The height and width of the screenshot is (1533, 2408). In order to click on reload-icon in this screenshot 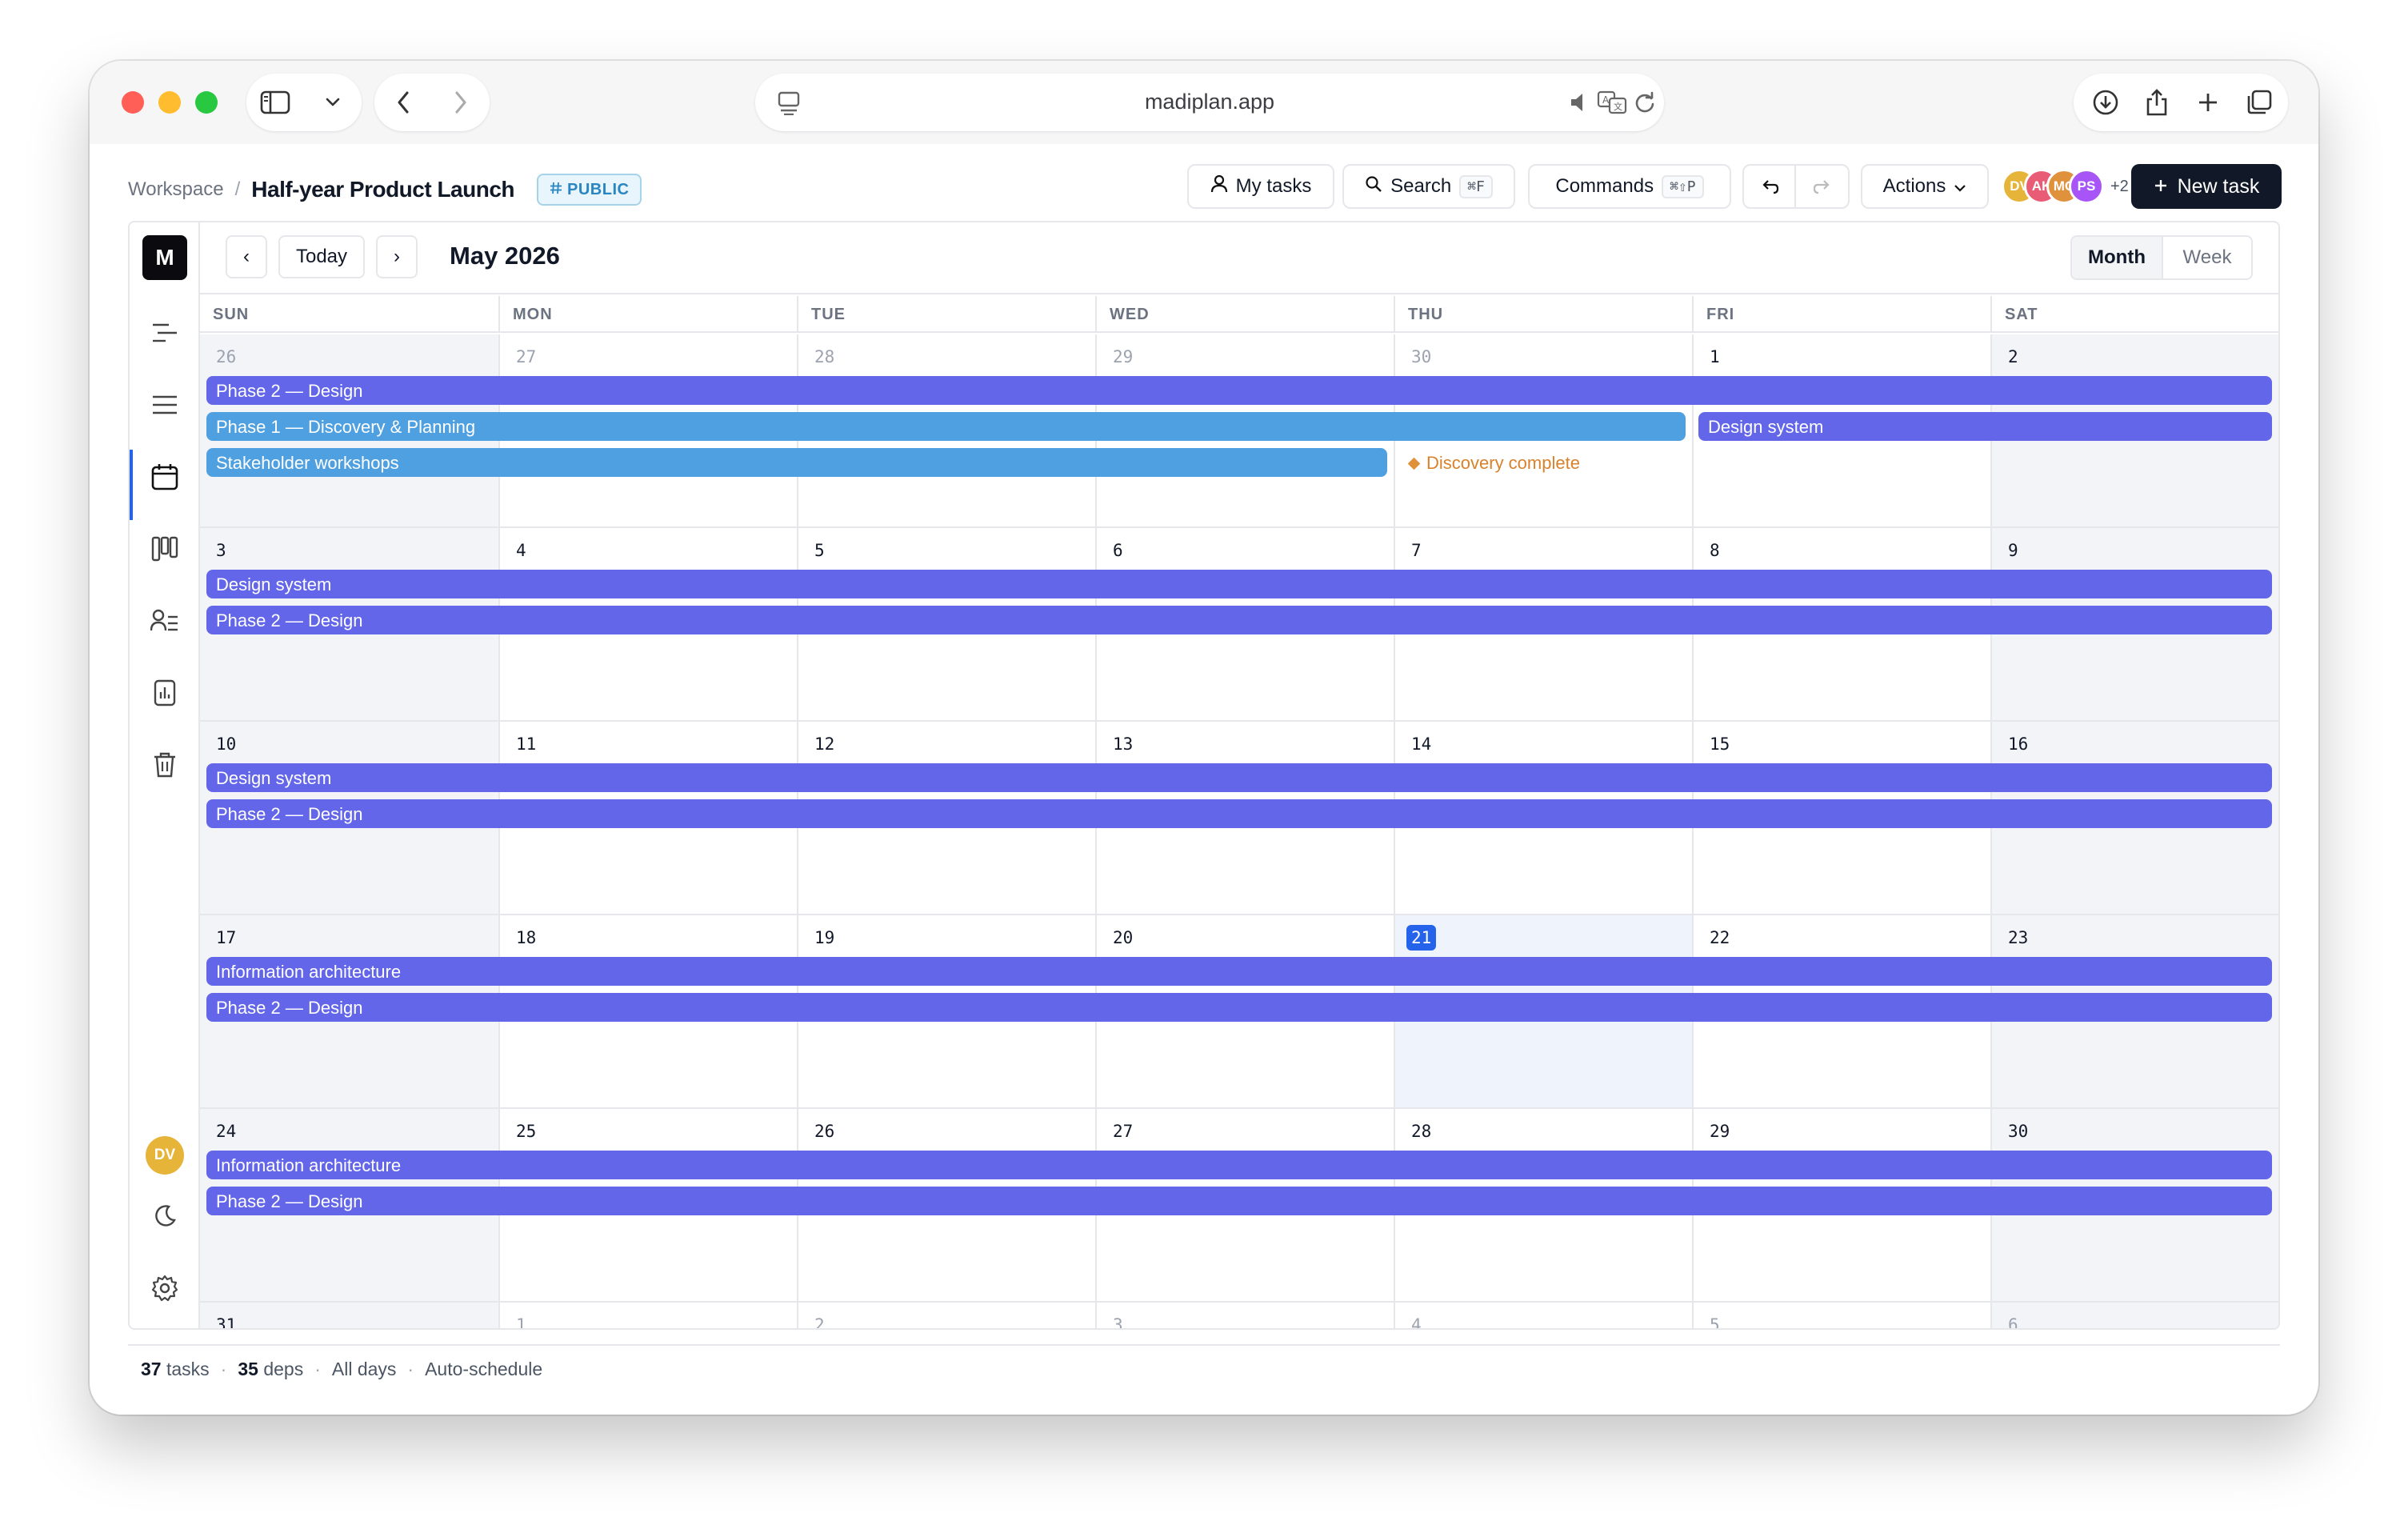, I will do `click(1645, 102)`.